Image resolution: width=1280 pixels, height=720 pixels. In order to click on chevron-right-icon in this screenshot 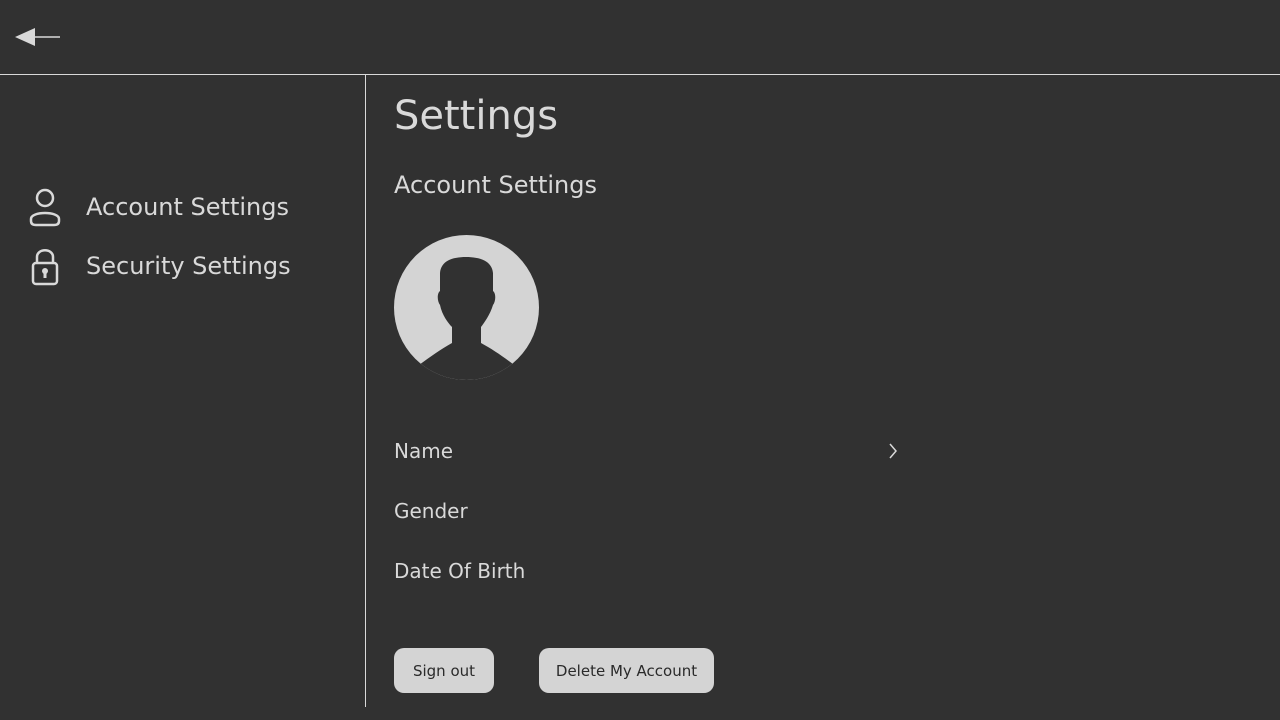, I will do `click(893, 451)`.